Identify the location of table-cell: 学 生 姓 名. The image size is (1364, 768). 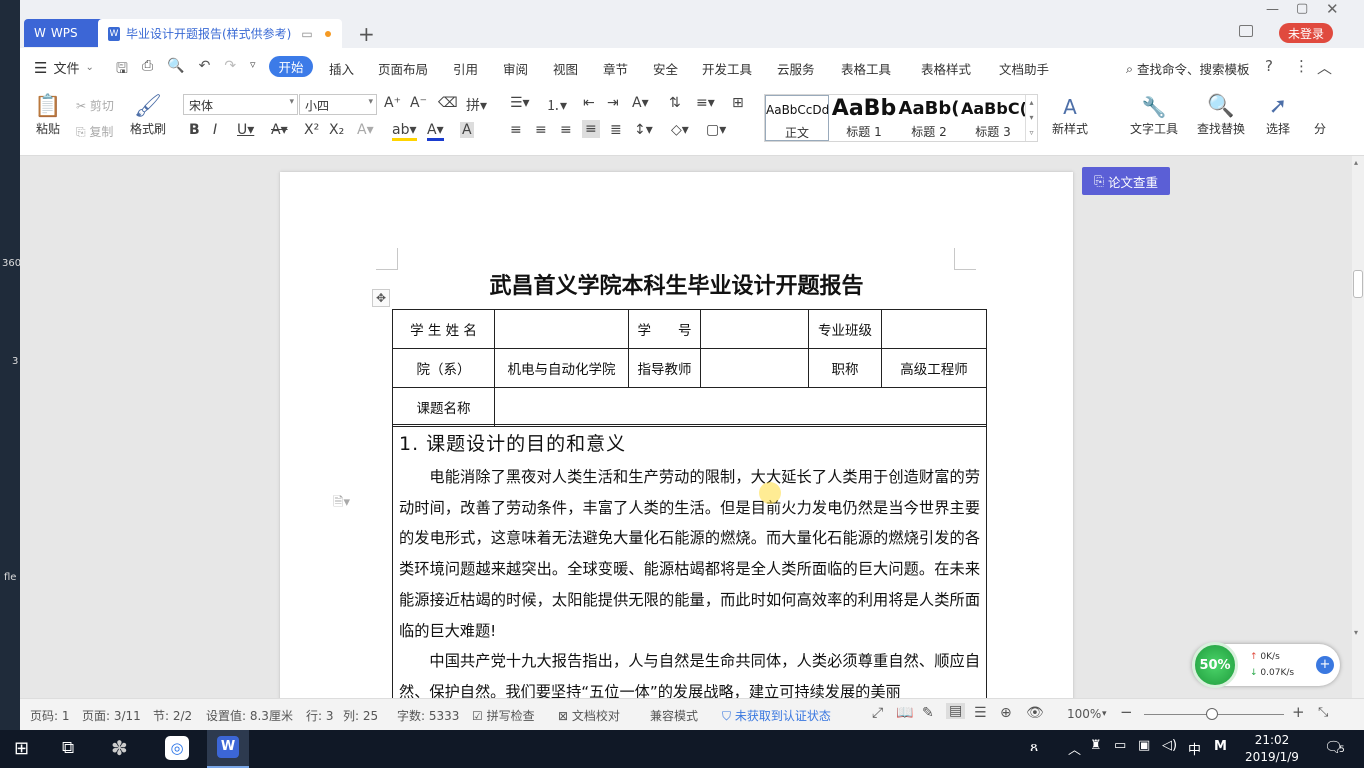
(443, 329).